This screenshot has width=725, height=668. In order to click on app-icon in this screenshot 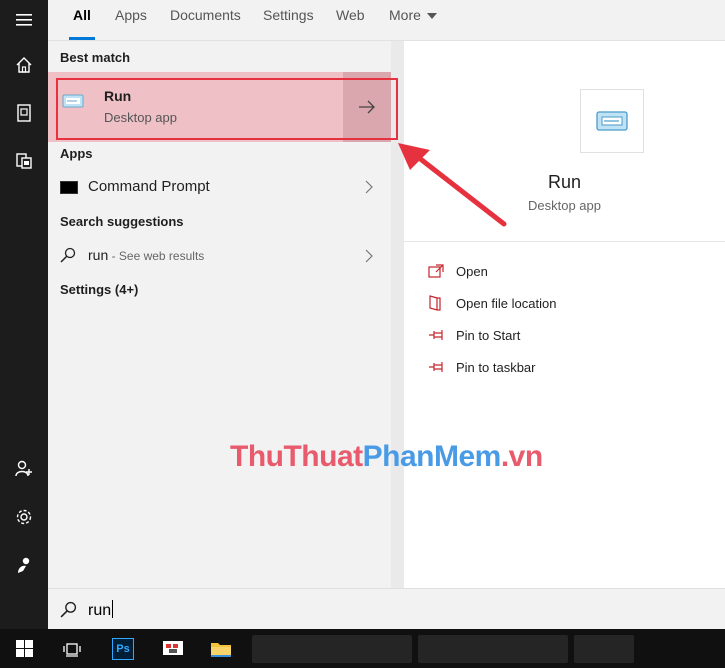, I will do `click(173, 648)`.